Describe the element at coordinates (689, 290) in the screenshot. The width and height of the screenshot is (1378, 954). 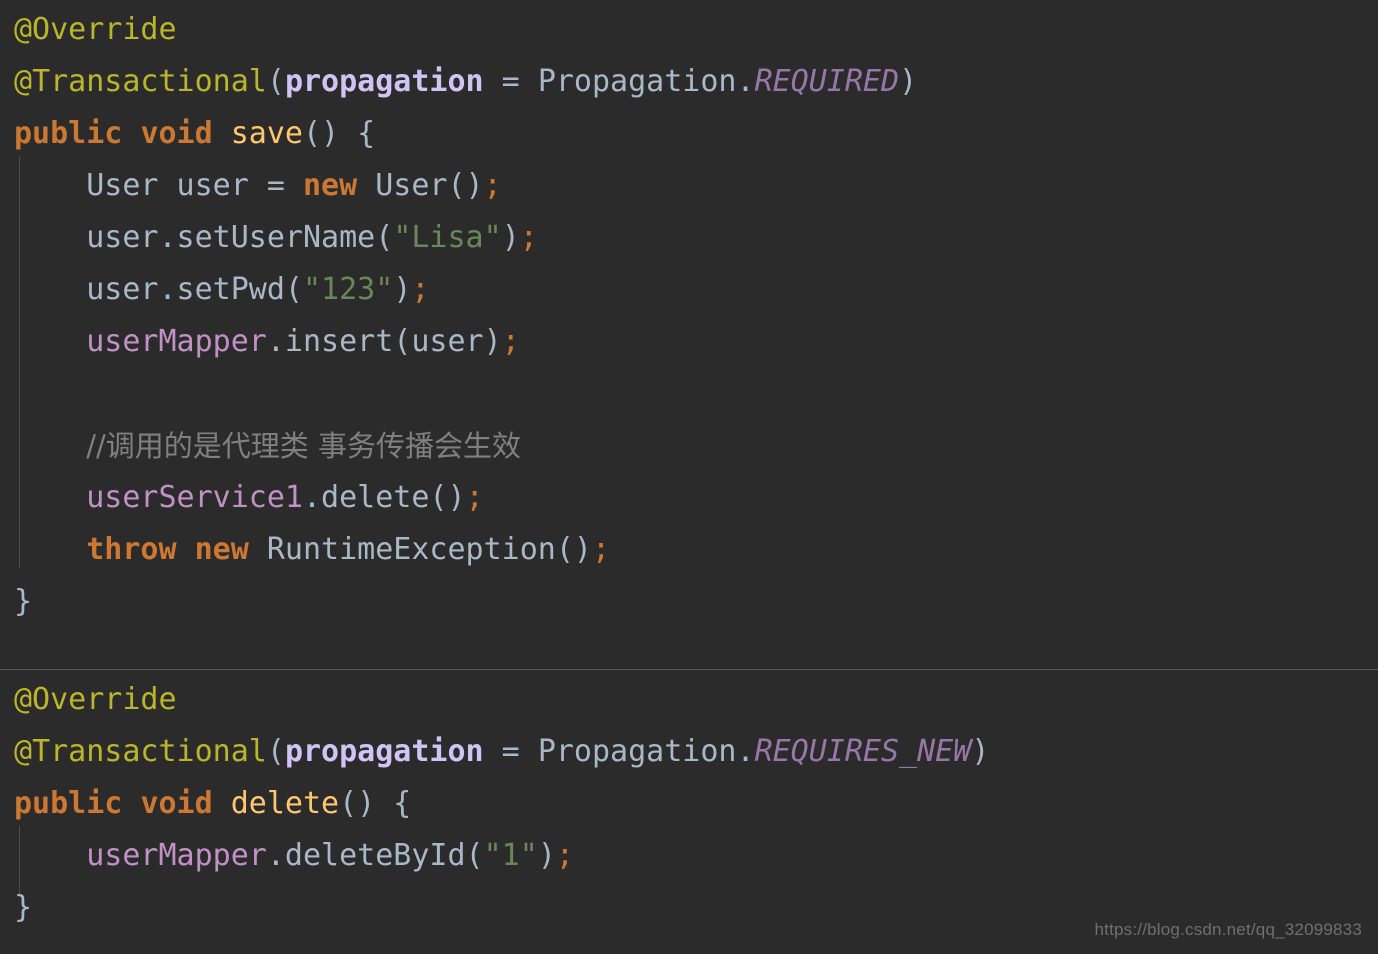
I see `code-line-set-pwd: user.setPwd("123");` at that location.